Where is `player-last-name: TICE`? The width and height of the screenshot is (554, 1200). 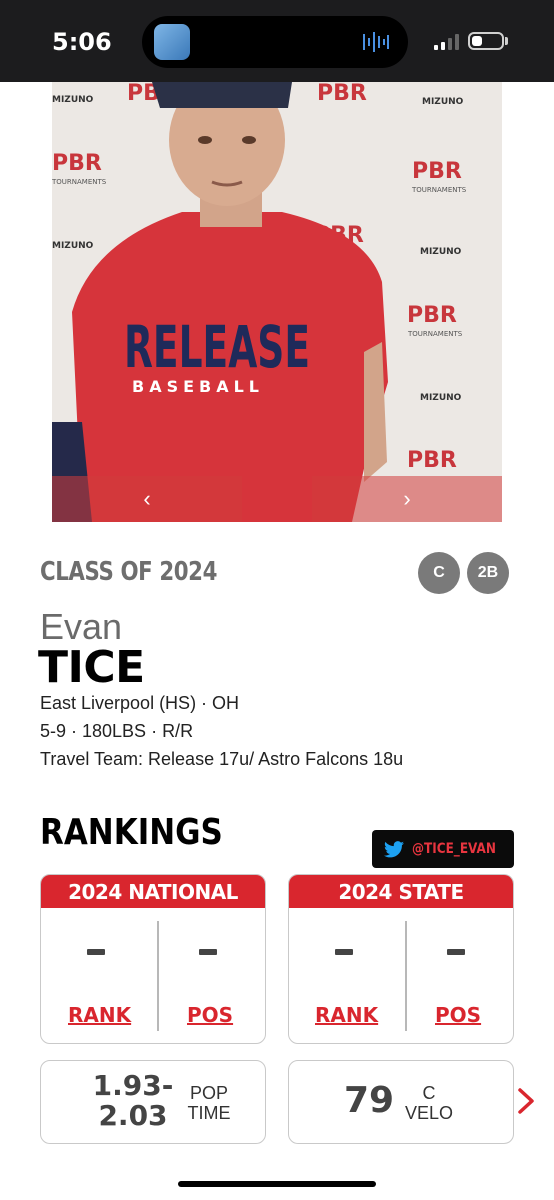 player-last-name: TICE is located at coordinates (91, 667).